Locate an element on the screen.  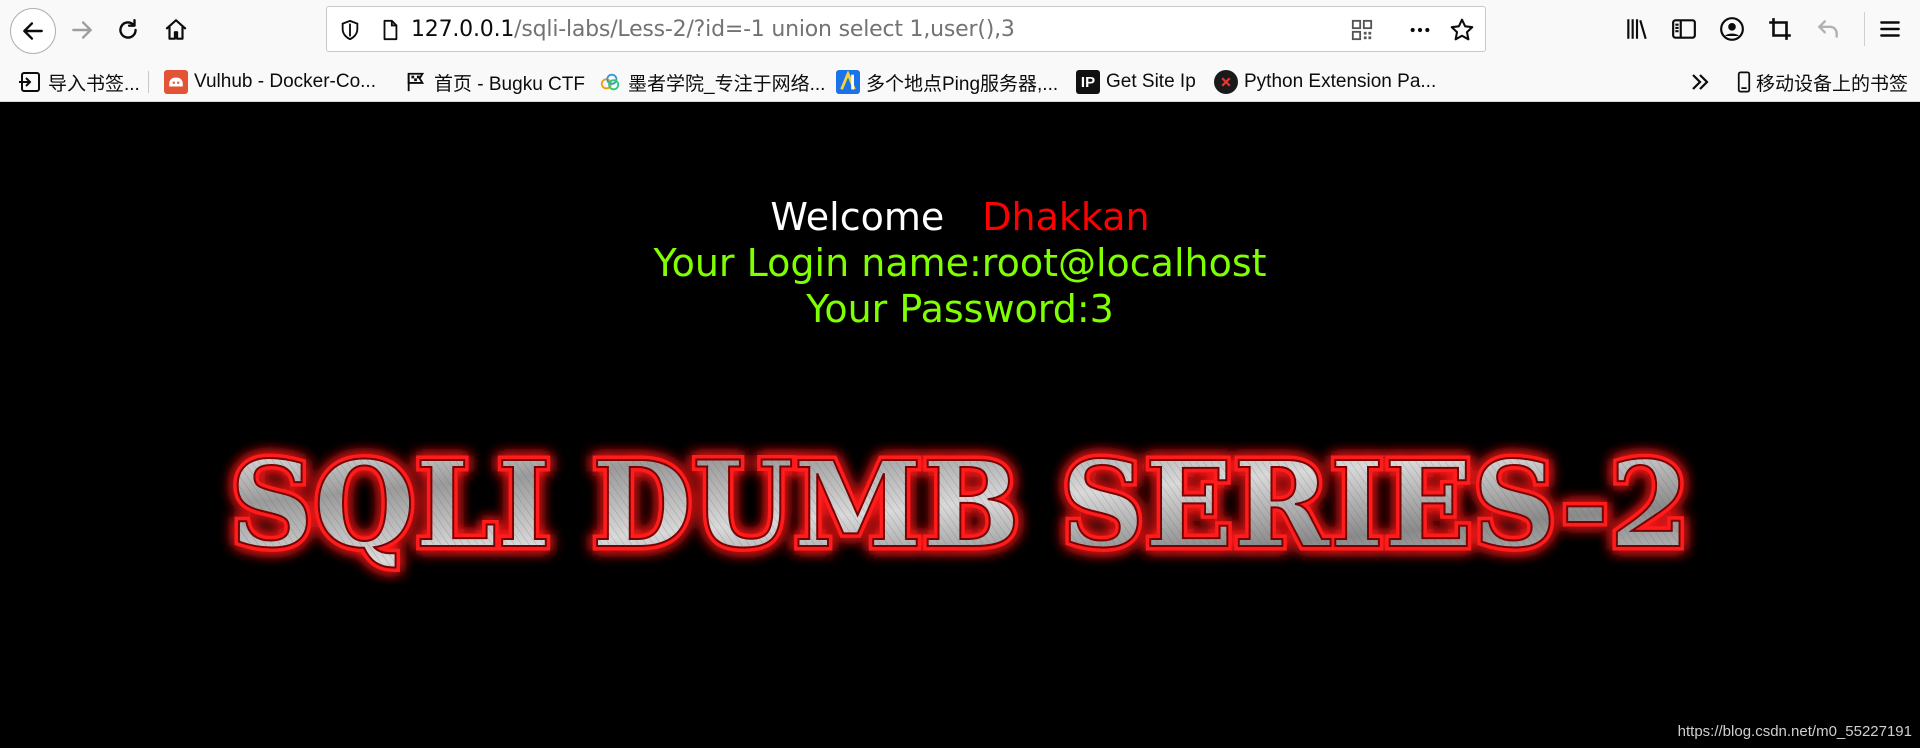
welcome-text: Welcome is located at coordinates (857, 217).